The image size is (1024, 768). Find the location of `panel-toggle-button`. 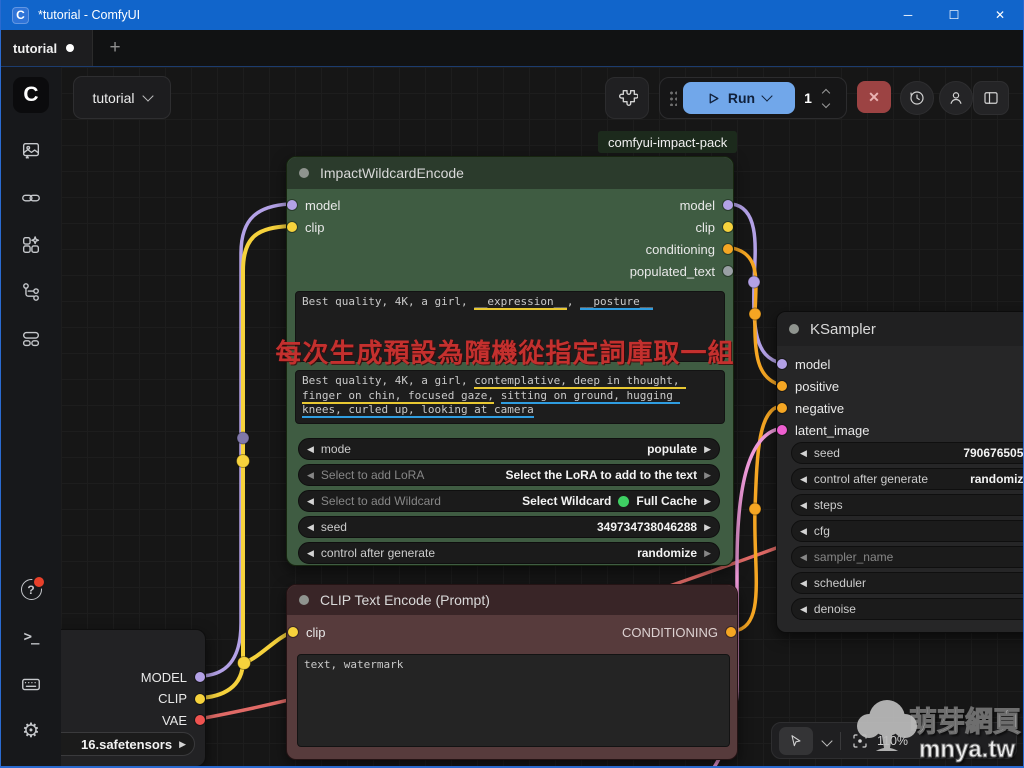

panel-toggle-button is located at coordinates (991, 98).